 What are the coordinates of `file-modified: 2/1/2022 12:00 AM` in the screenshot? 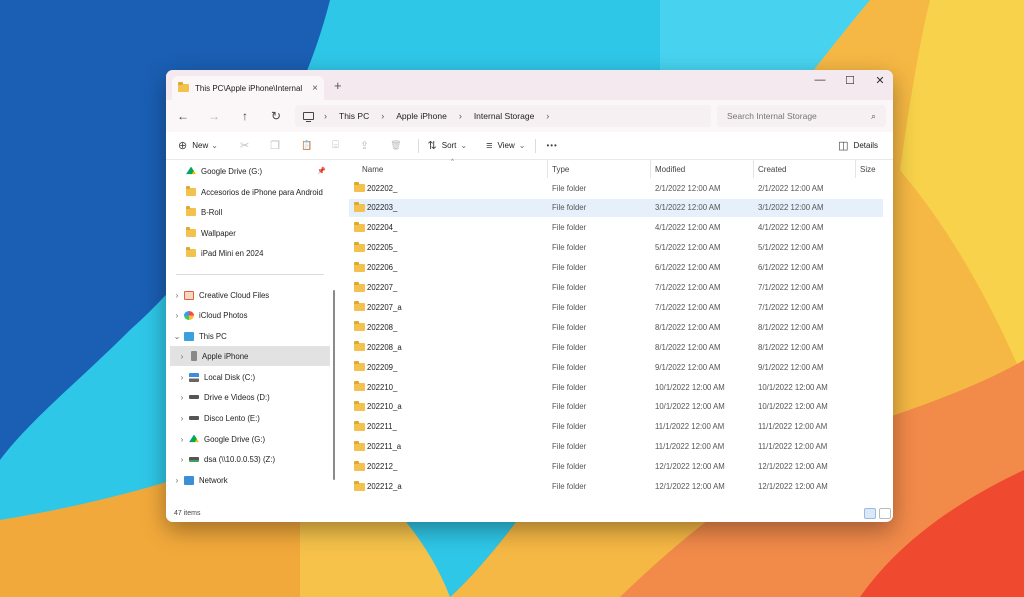 It's located at (688, 188).